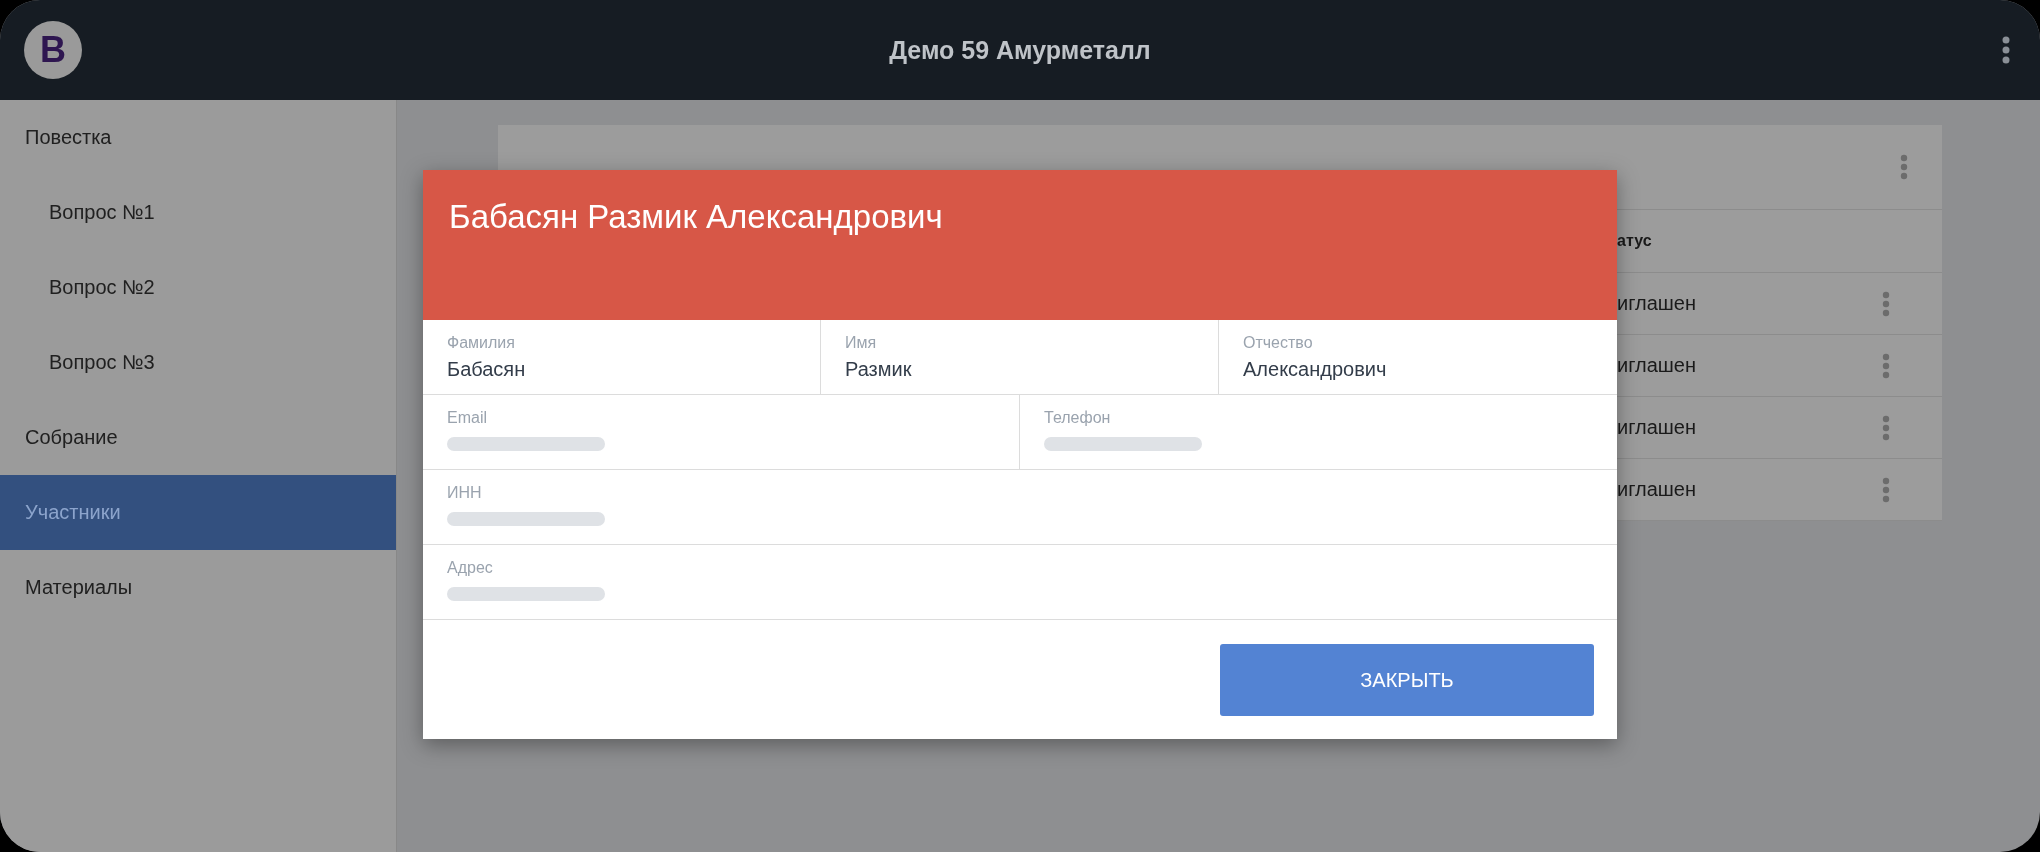 This screenshot has height=852, width=2040. What do you see at coordinates (1020, 50) in the screenshot?
I see `app-title: Демо 59 Амурметалл` at bounding box center [1020, 50].